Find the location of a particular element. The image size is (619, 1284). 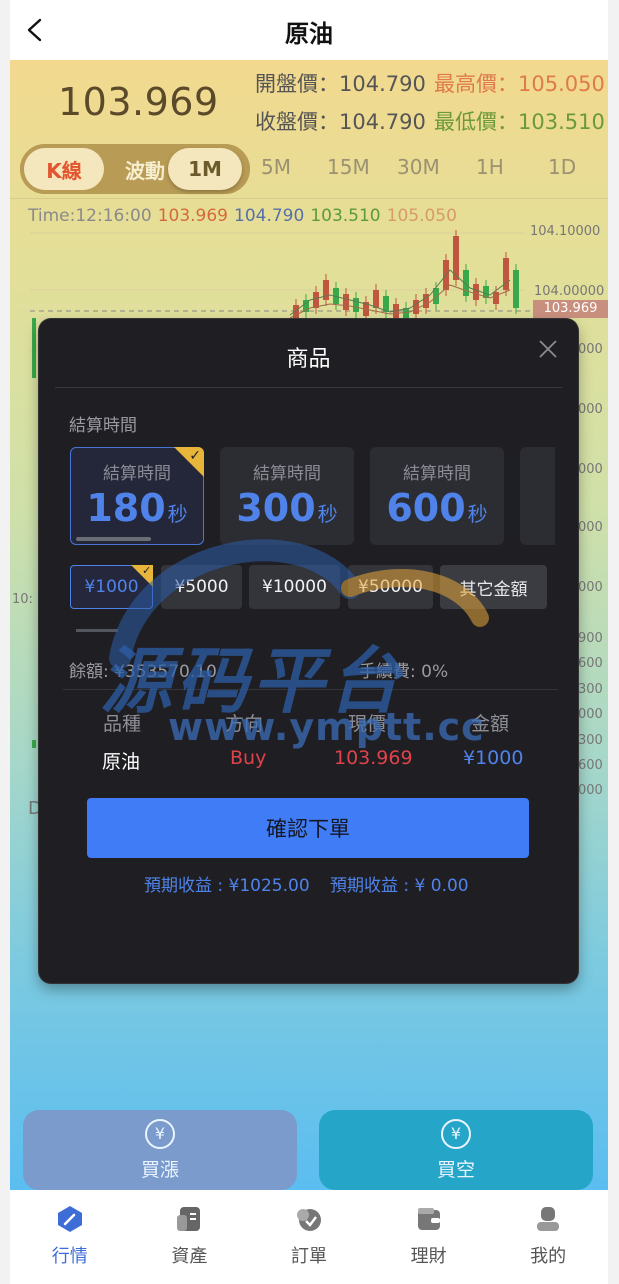

nav-orders: 訂單 is located at coordinates (309, 1237).